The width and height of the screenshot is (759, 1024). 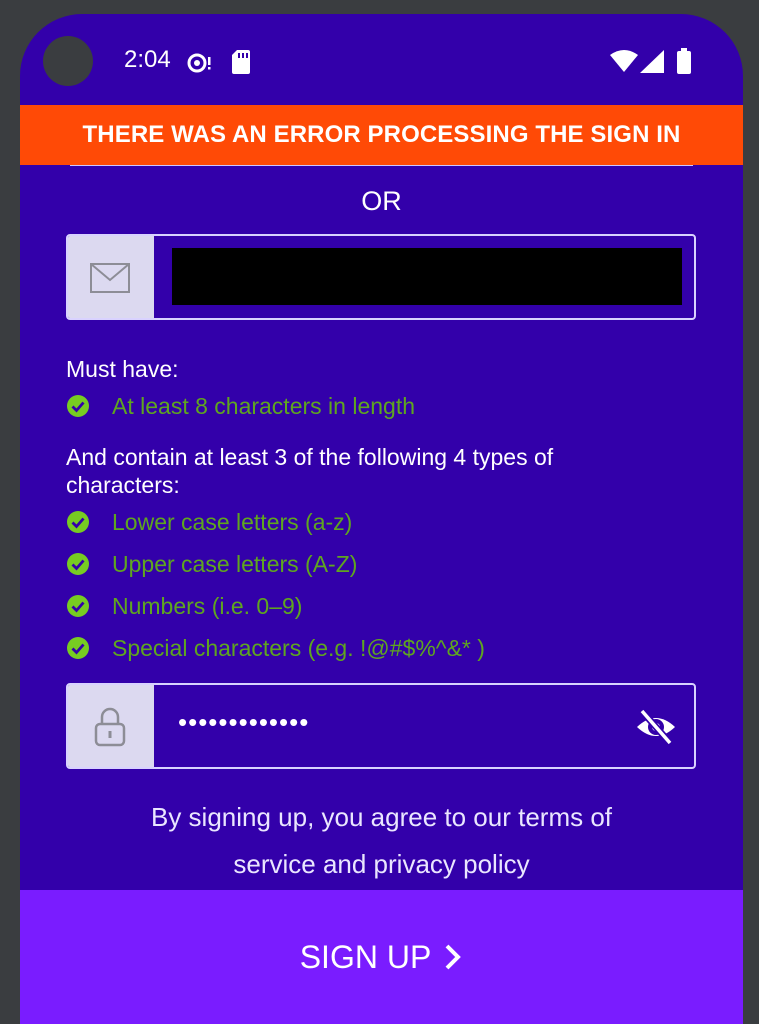 I want to click on must-have-heading: Must have:, so click(x=122, y=369).